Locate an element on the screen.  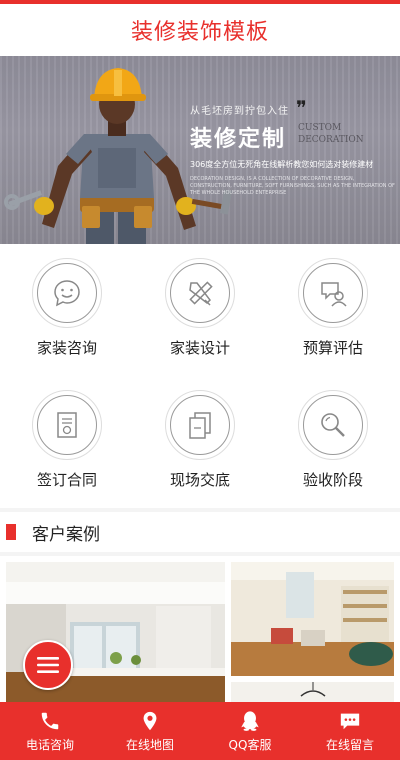
magnifier-icon is located at coordinates (333, 425).